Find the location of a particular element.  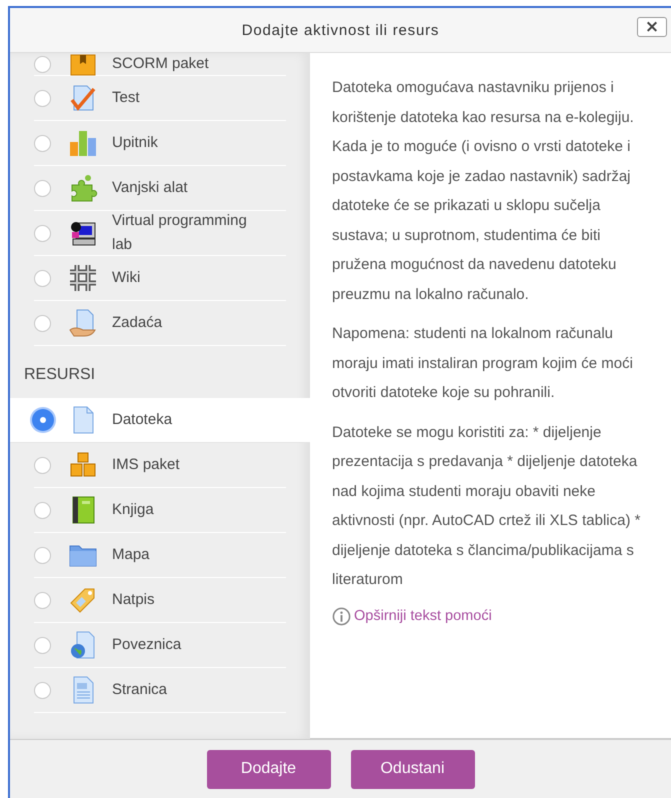

dialog-title: Dodajte aktivnost ili resurs is located at coordinates (341, 30).